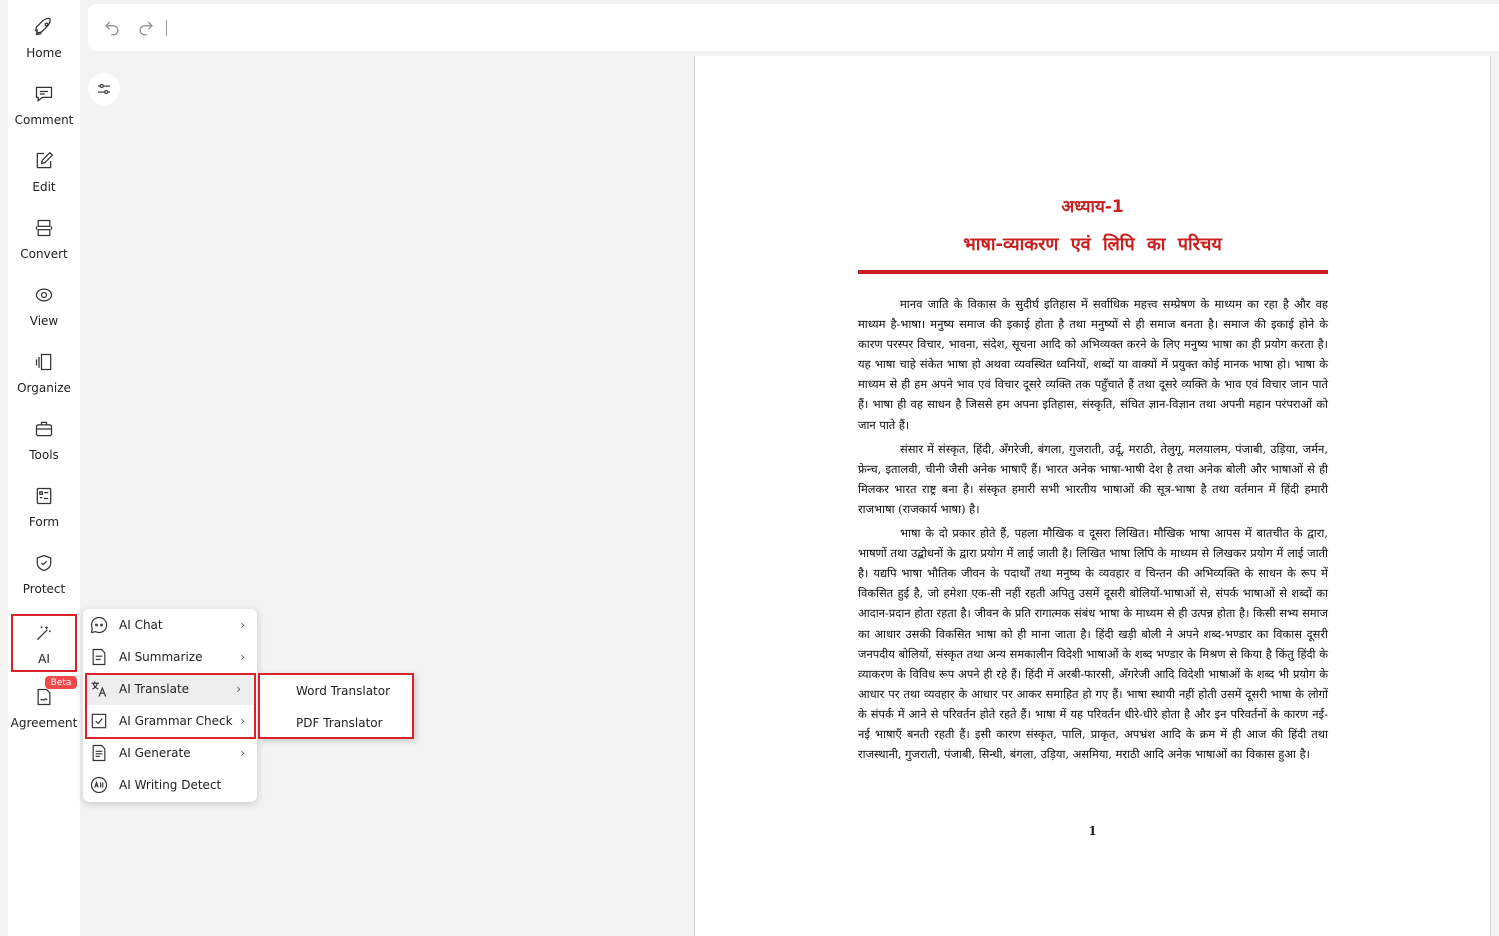  What do you see at coordinates (44, 240) in the screenshot?
I see `sidebar-item-convert: Convert` at bounding box center [44, 240].